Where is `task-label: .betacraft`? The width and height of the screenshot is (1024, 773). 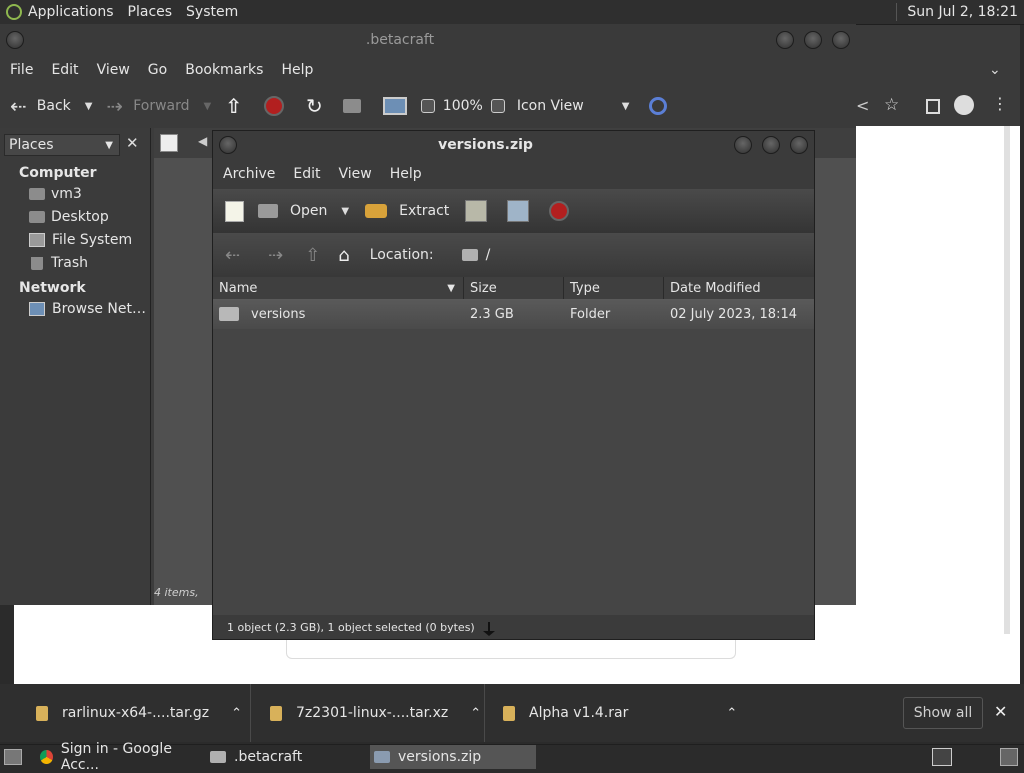 task-label: .betacraft is located at coordinates (268, 757).